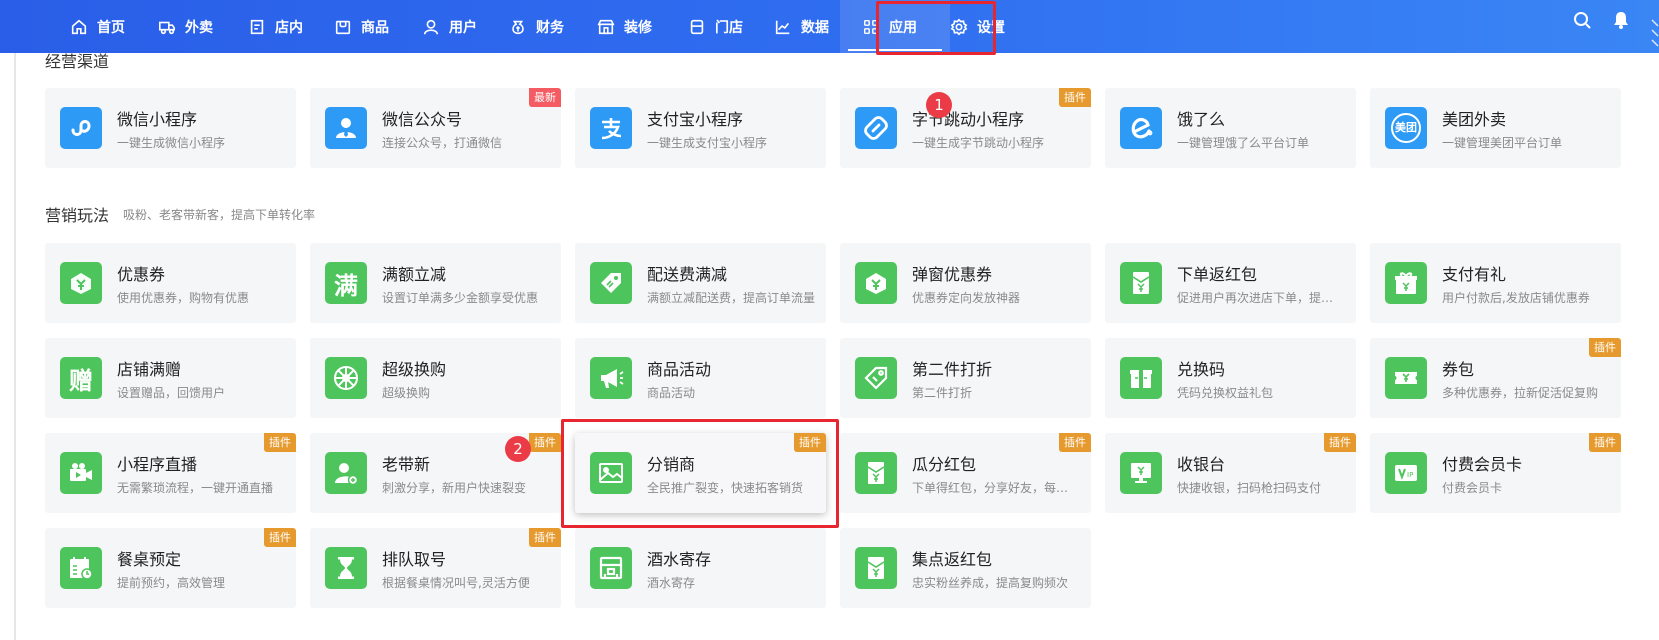  What do you see at coordinates (1495, 378) in the screenshot?
I see `marketing-card-coupon-pack: 券包 多种优惠券，拉新促活促复购 插件` at bounding box center [1495, 378].